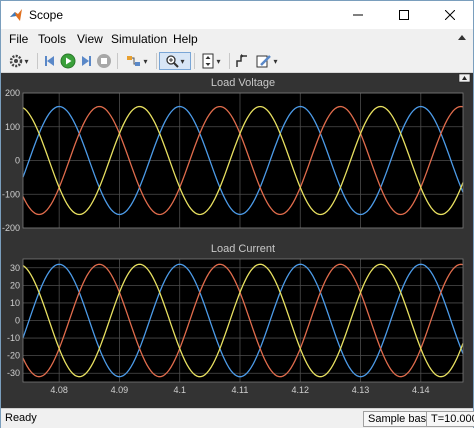  Describe the element at coordinates (13, 356) in the screenshot. I see `y-tick-label: -20` at that location.